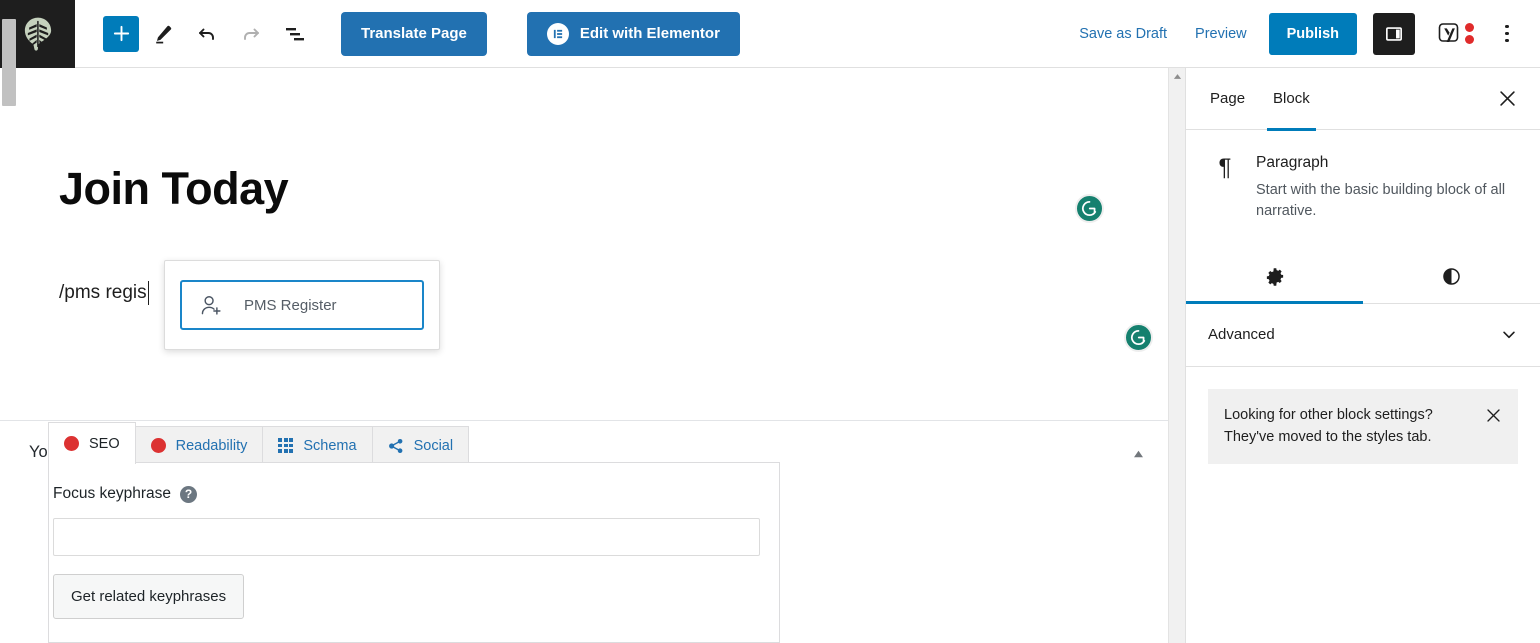  I want to click on document-overview-button, so click(295, 34).